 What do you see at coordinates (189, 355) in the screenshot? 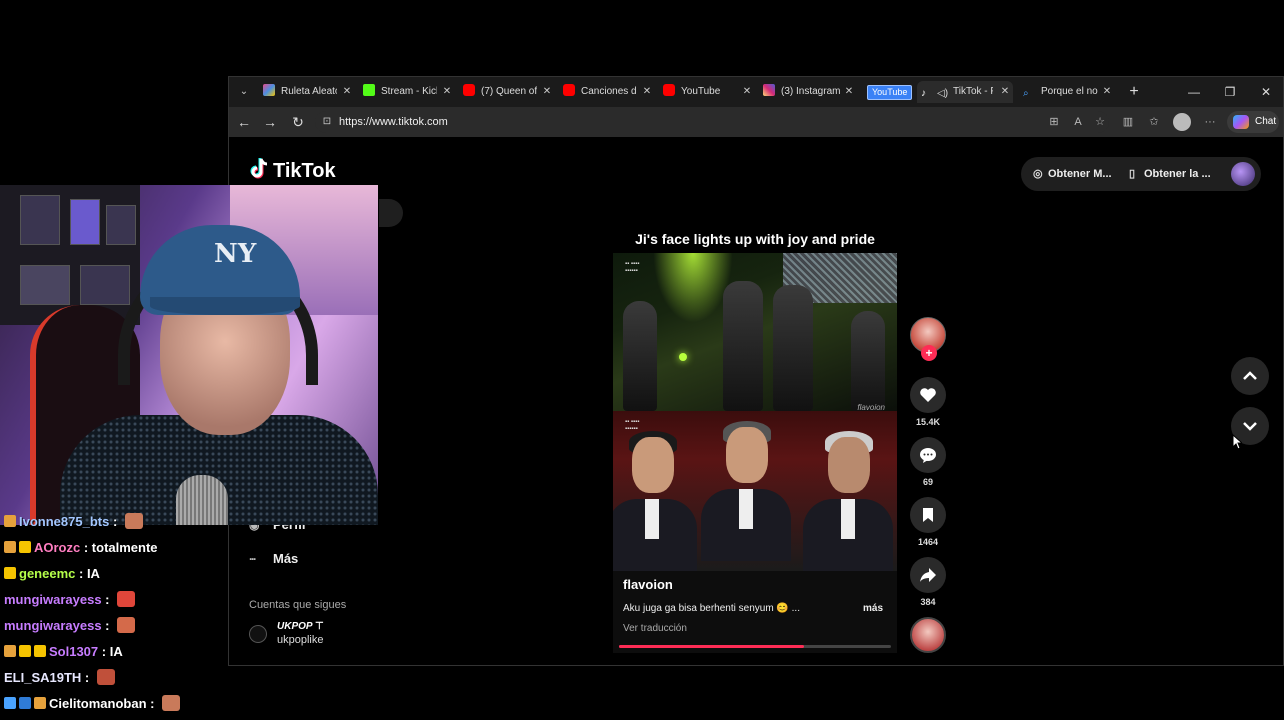
I see `streamer-webcam: NY` at bounding box center [189, 355].